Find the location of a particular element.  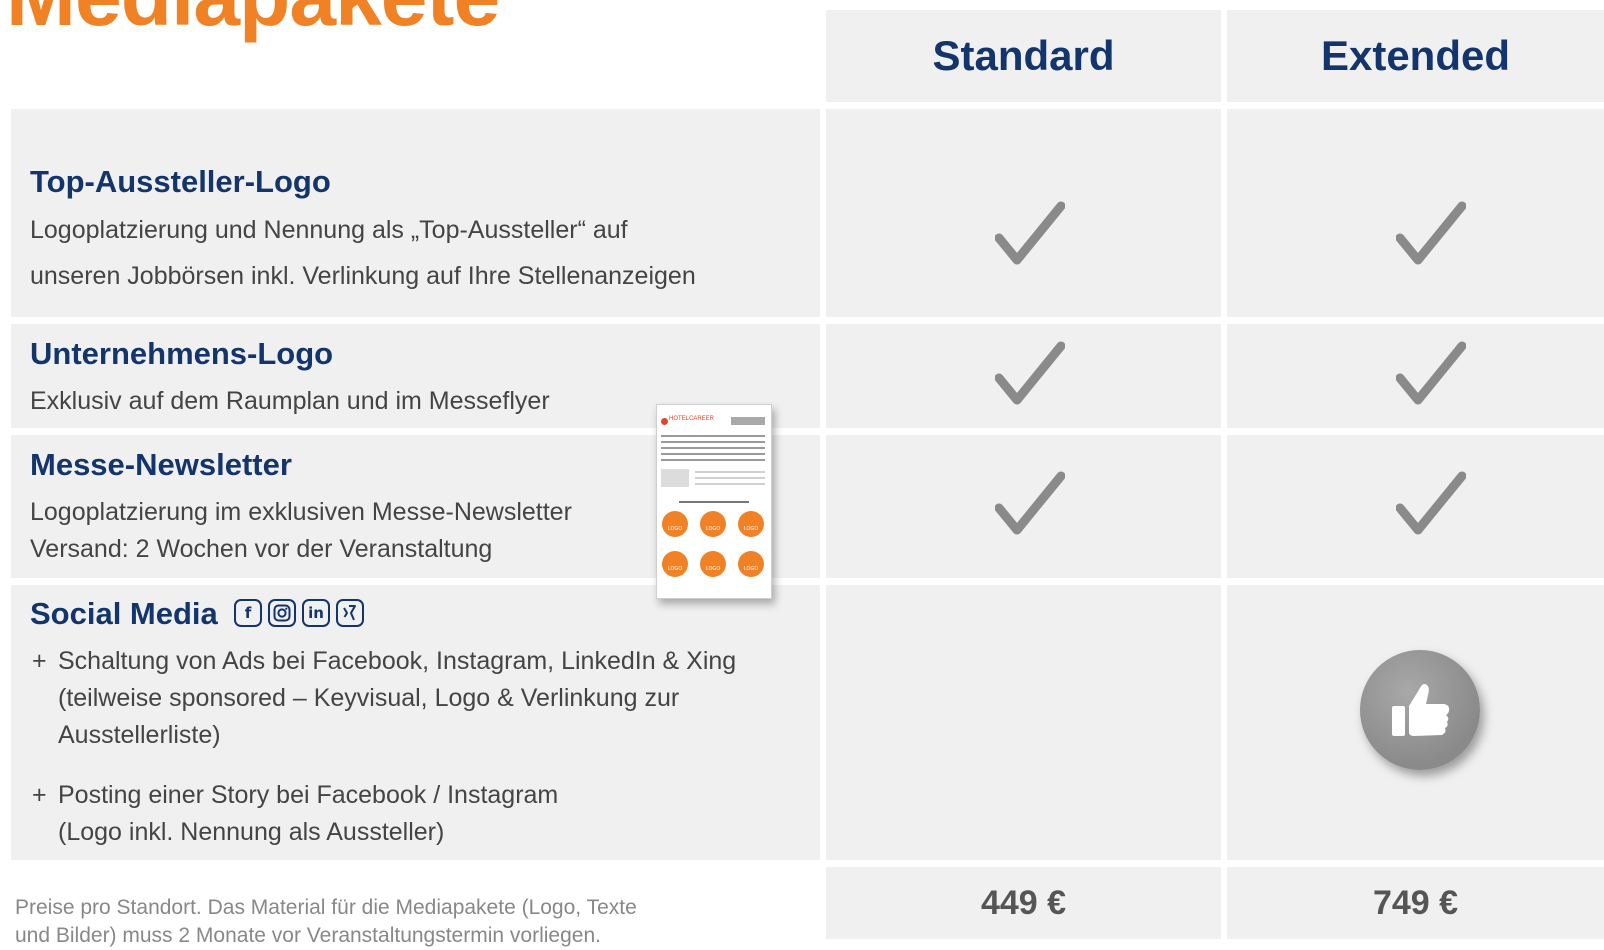

linkedin-icon: in is located at coordinates (316, 613).